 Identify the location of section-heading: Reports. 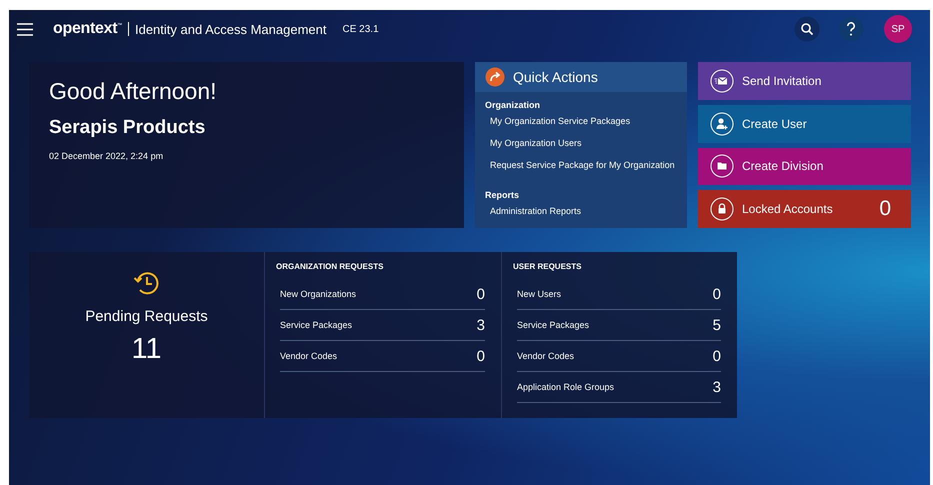
(502, 195).